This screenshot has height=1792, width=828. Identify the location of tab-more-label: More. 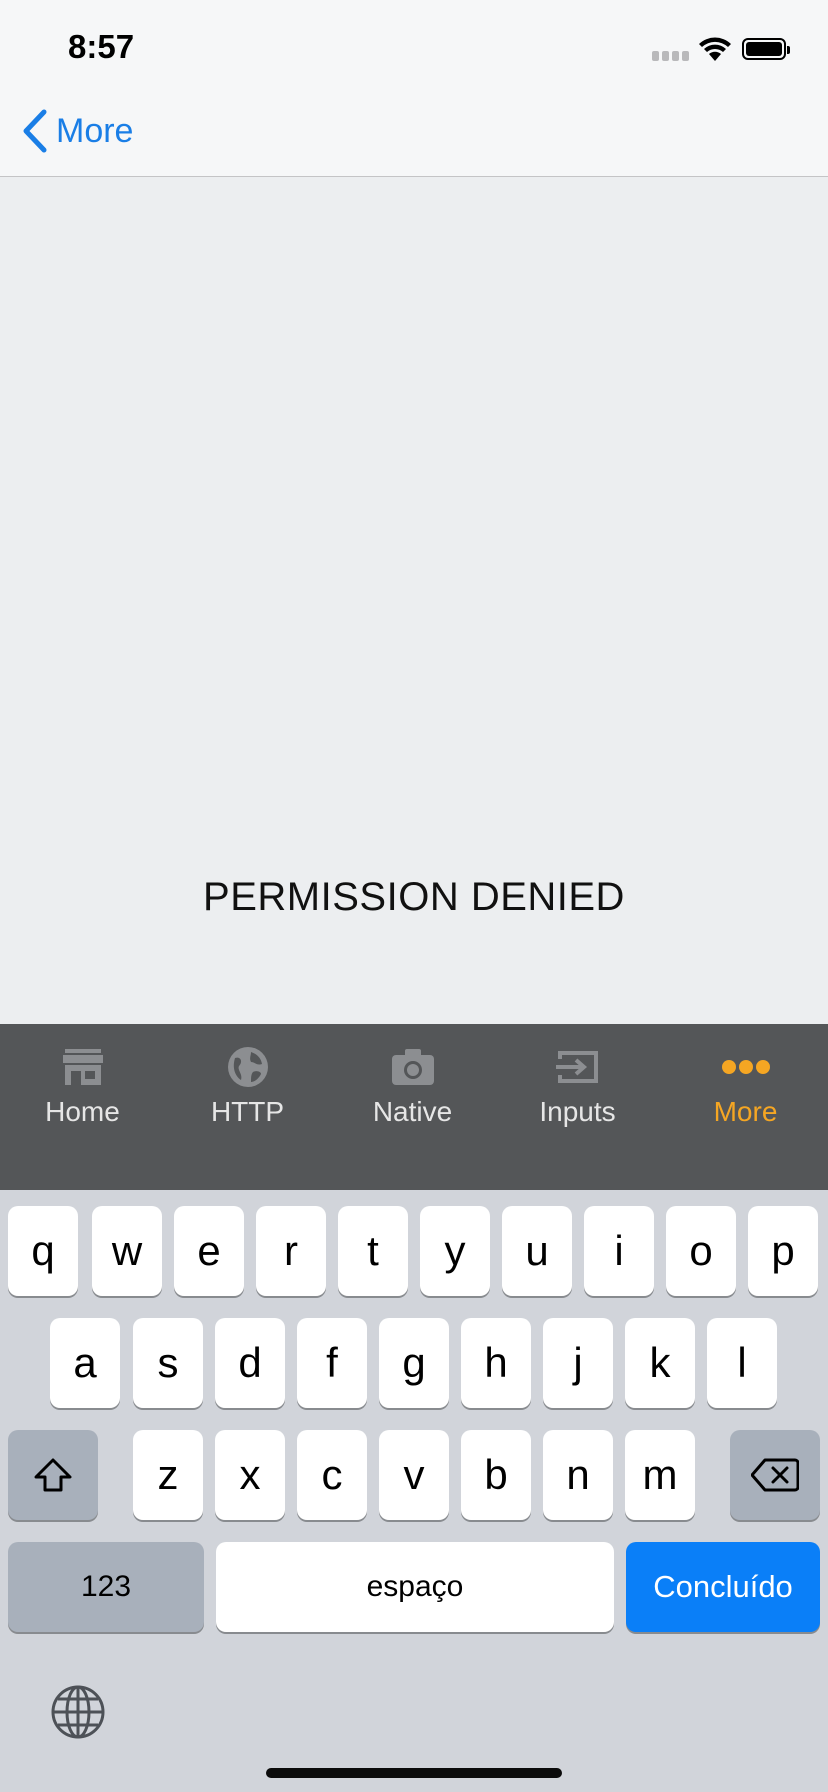
(745, 1111).